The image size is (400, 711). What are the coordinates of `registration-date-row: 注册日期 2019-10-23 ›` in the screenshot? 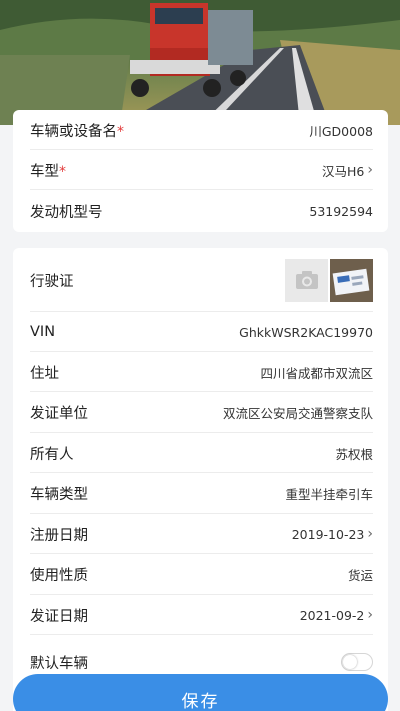 It's located at (201, 534).